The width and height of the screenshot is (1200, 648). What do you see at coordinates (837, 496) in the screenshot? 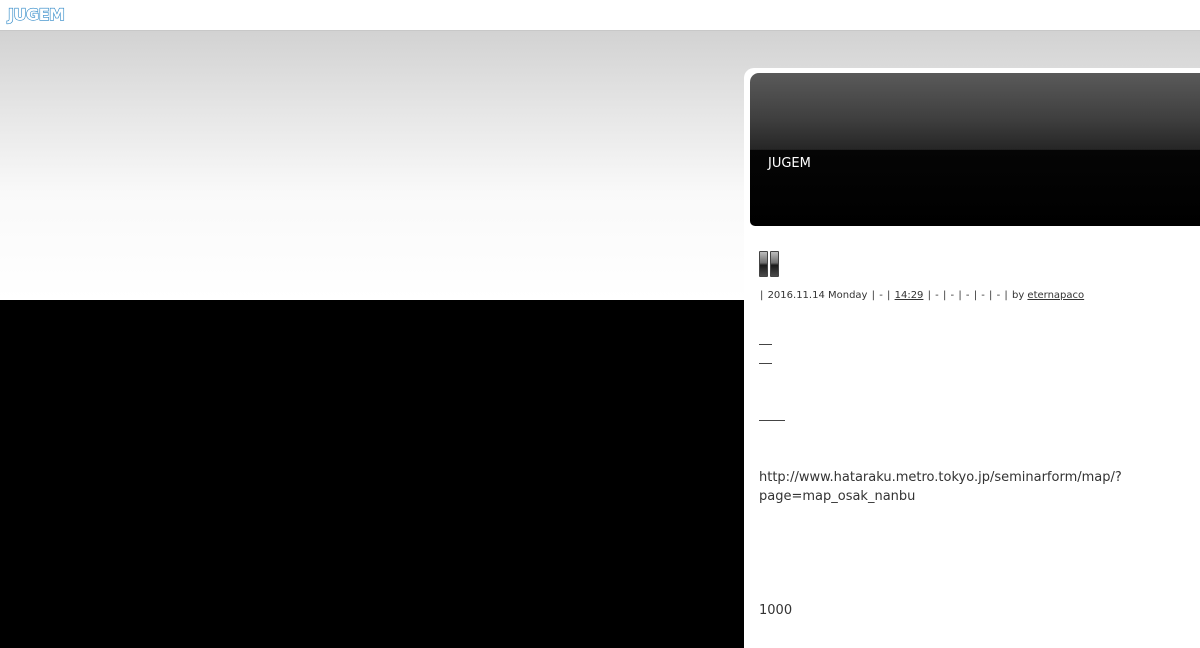
I see `entry-url-line-2: page=map_osak_nanbu` at bounding box center [837, 496].